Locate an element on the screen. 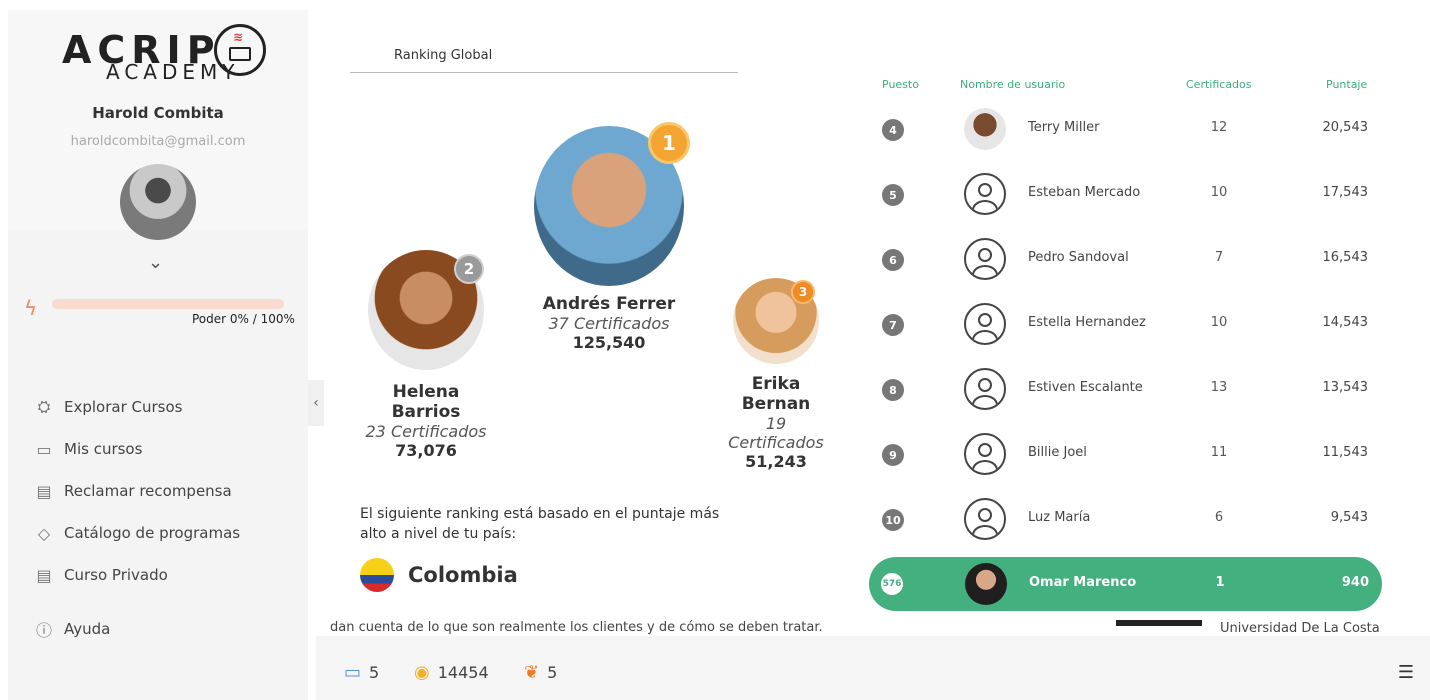 The height and width of the screenshot is (700, 1430). header-user: Nombre de usuario is located at coordinates (1013, 84).